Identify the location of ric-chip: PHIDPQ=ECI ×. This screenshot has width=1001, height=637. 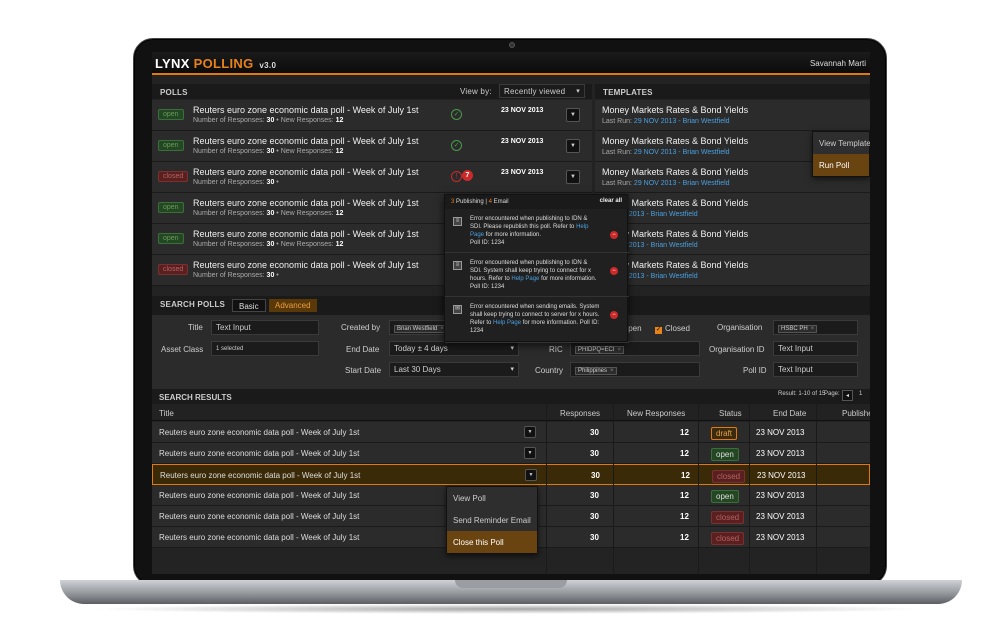
(600, 350).